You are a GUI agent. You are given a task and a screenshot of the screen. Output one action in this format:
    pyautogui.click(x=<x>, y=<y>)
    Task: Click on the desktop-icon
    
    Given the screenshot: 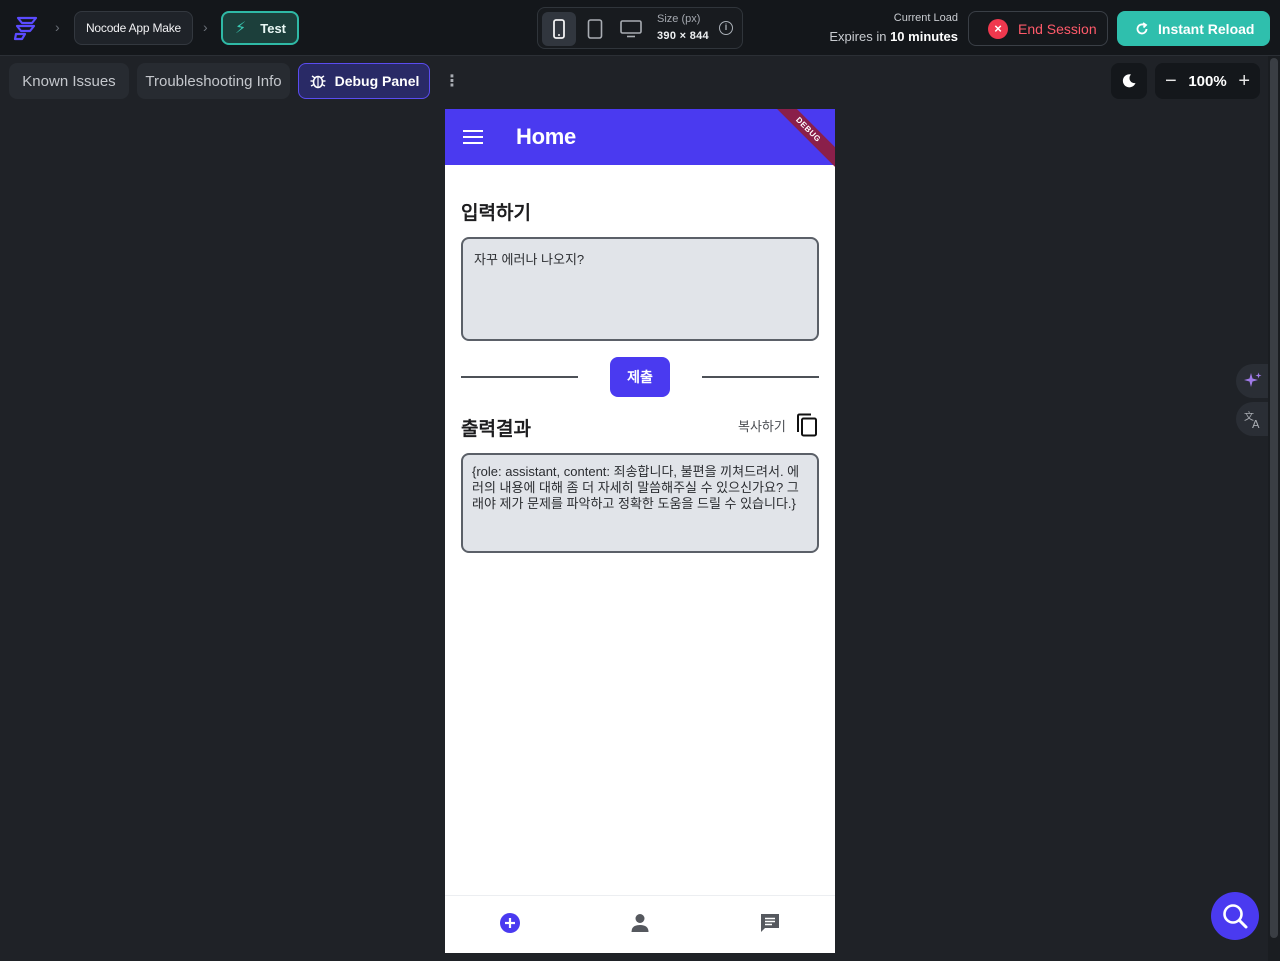 What is the action you would take?
    pyautogui.click(x=631, y=29)
    